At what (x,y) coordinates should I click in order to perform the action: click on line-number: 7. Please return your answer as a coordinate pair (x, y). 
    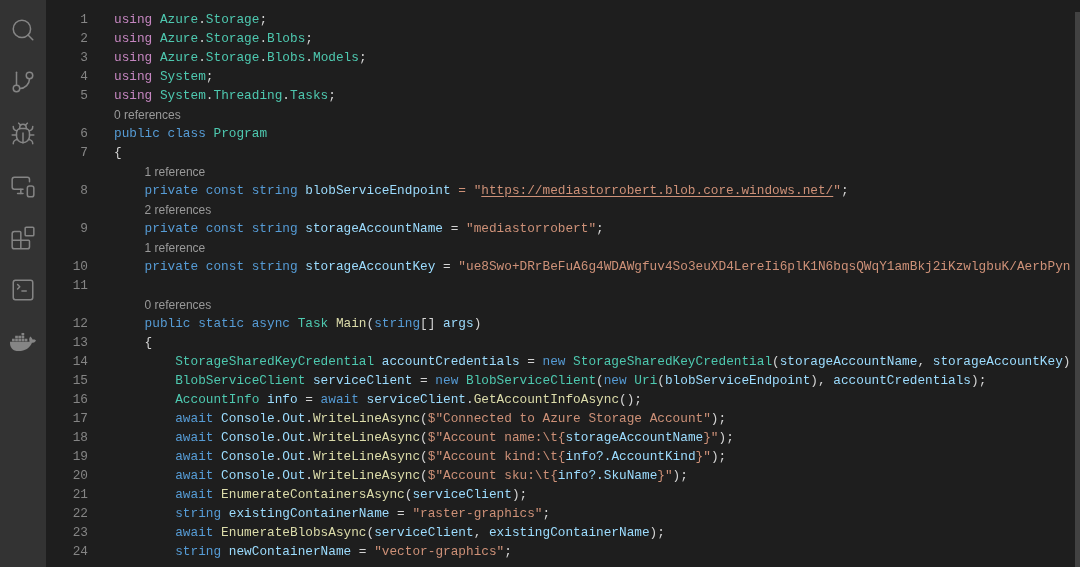
    Looking at the image, I should click on (83, 152).